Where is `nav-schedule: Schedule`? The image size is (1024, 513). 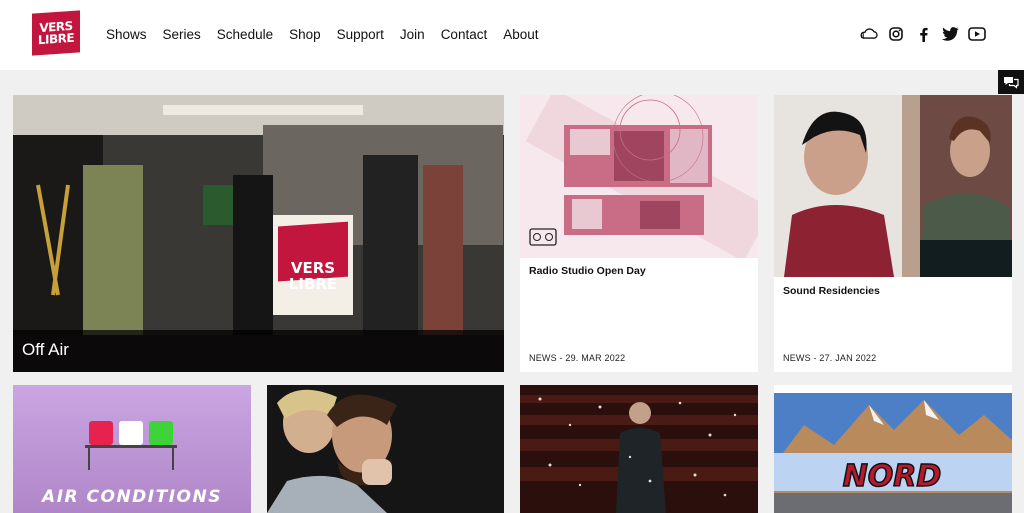
nav-schedule: Schedule is located at coordinates (245, 35).